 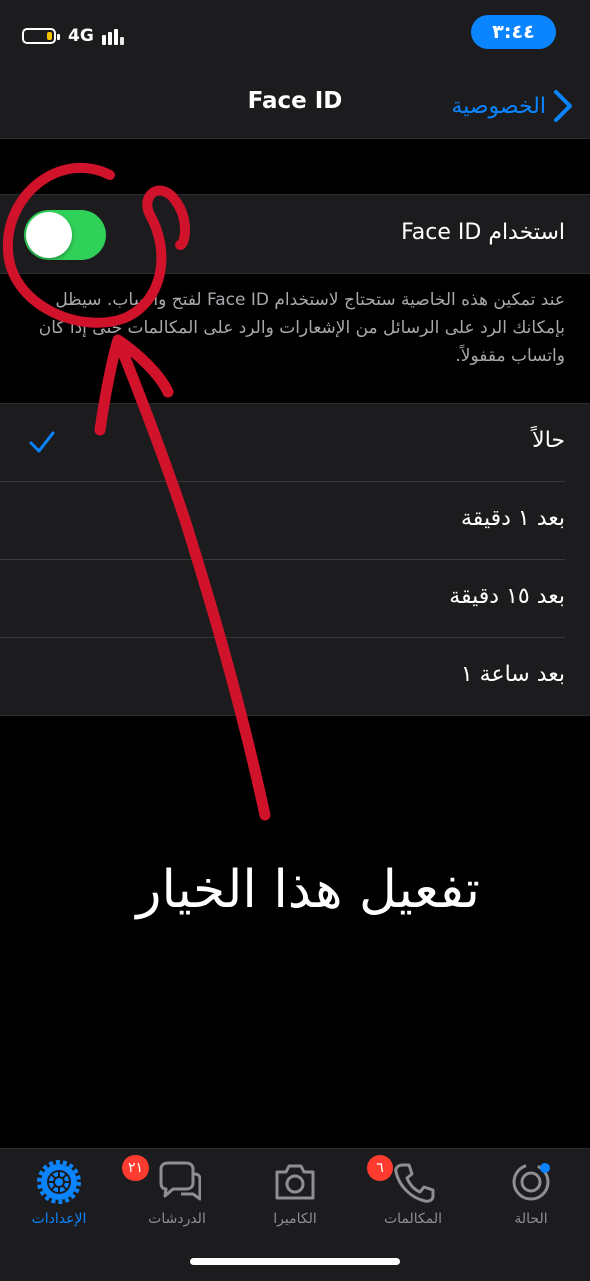 What do you see at coordinates (116, 36) in the screenshot?
I see `signal-icon` at bounding box center [116, 36].